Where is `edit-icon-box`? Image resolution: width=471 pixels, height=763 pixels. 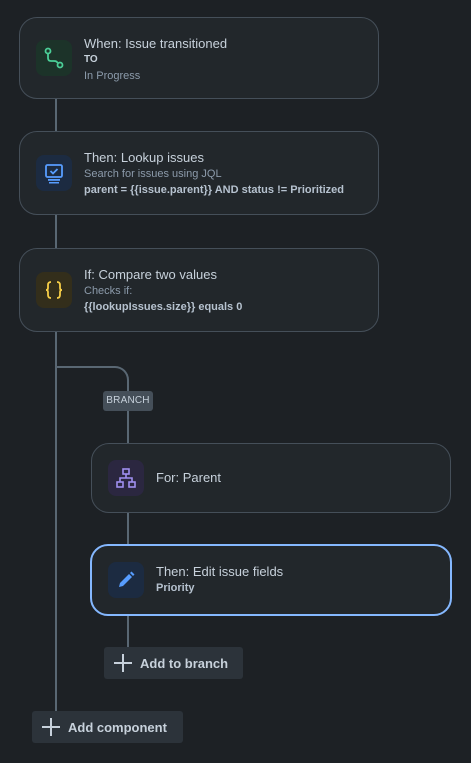 edit-icon-box is located at coordinates (126, 580).